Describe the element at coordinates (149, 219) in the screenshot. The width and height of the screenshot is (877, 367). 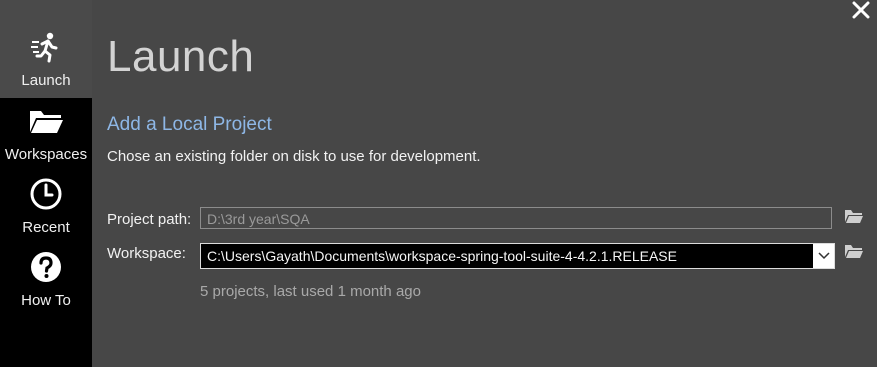
I see `project-path-label: Project path:` at that location.